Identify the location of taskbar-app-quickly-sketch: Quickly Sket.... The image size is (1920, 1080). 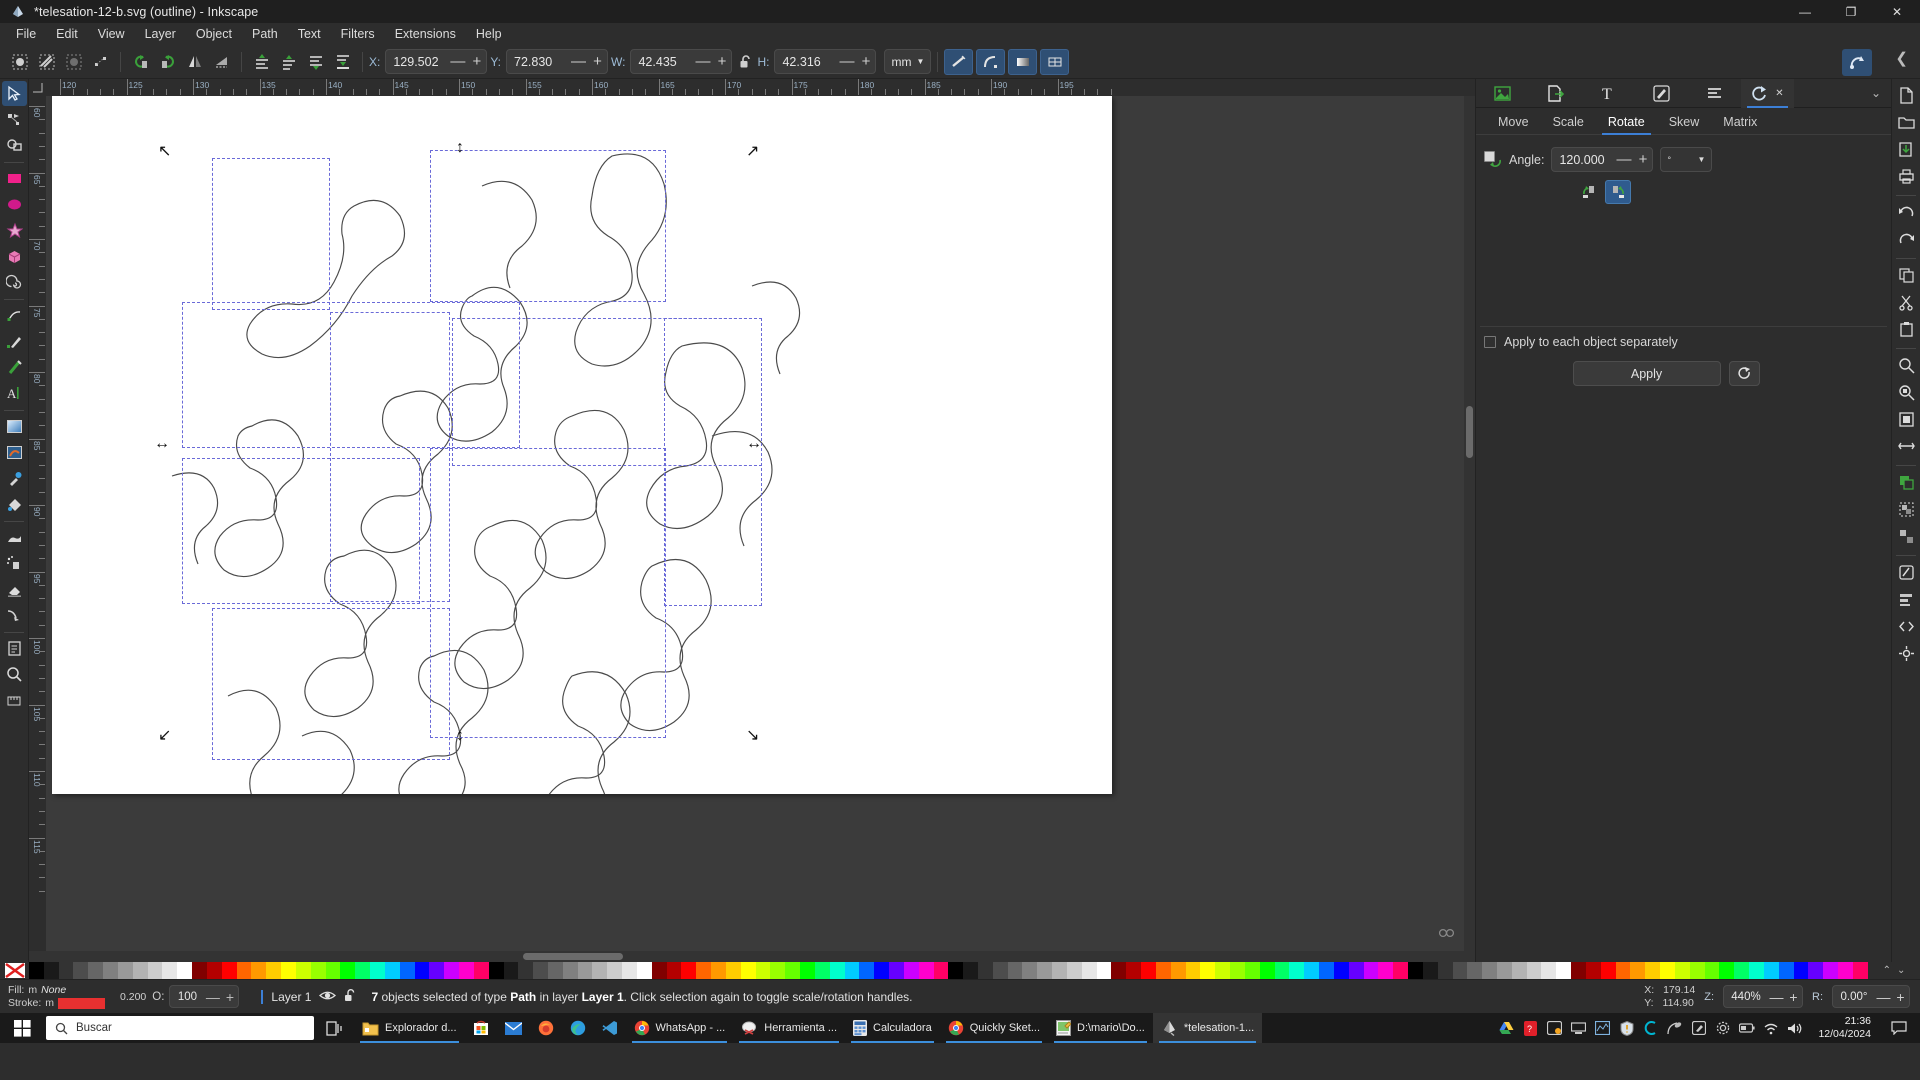
(994, 1028).